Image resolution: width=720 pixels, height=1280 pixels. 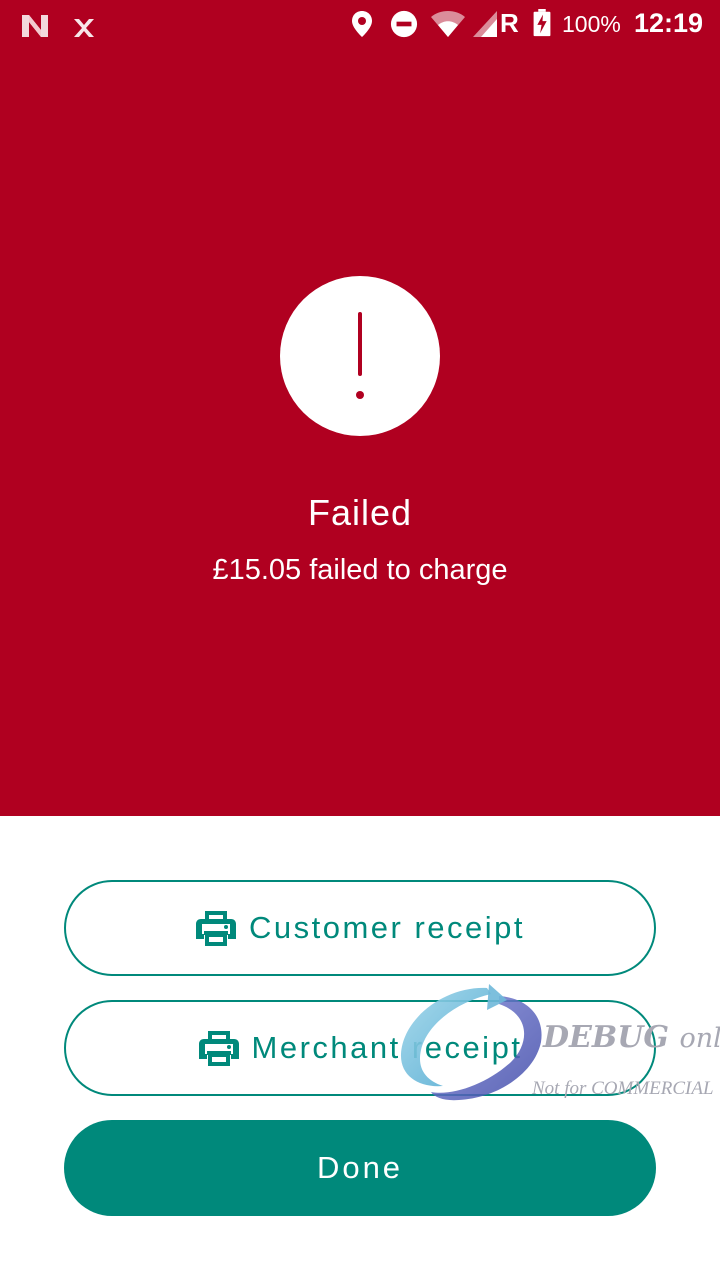 I want to click on customer-receipt-button: Customer receipt, so click(x=360, y=928).